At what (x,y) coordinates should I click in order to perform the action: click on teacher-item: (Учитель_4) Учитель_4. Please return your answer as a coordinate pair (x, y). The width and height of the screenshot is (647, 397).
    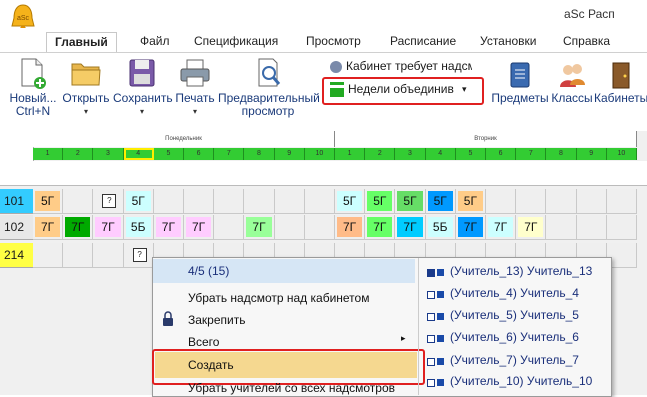
    Looking at the image, I should click on (514, 293).